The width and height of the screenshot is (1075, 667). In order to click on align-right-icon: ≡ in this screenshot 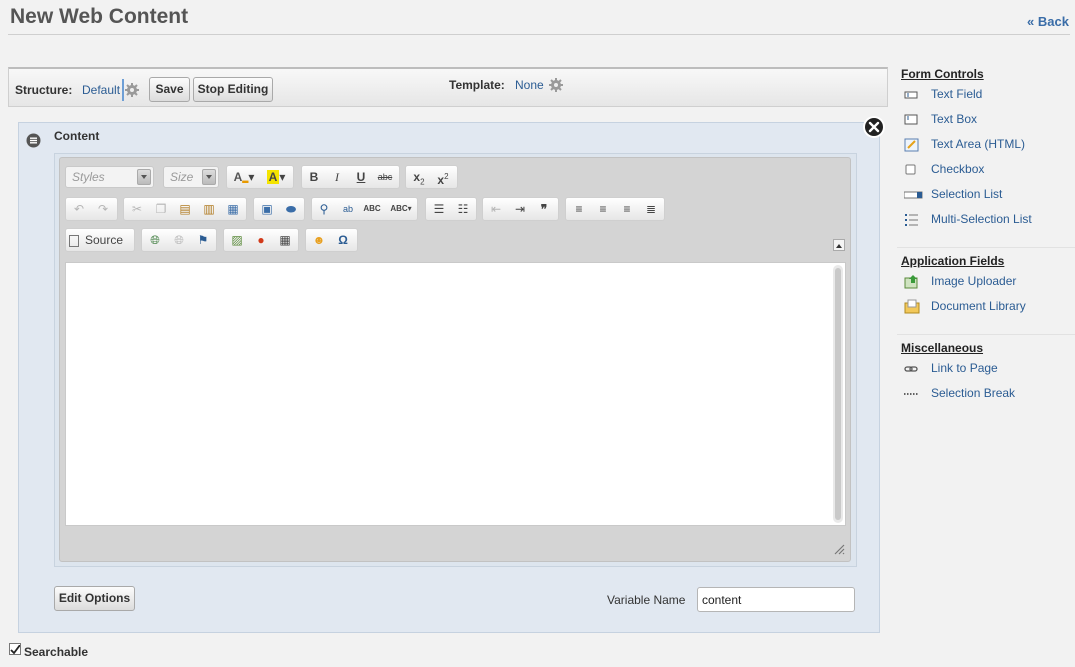, I will do `click(627, 209)`.